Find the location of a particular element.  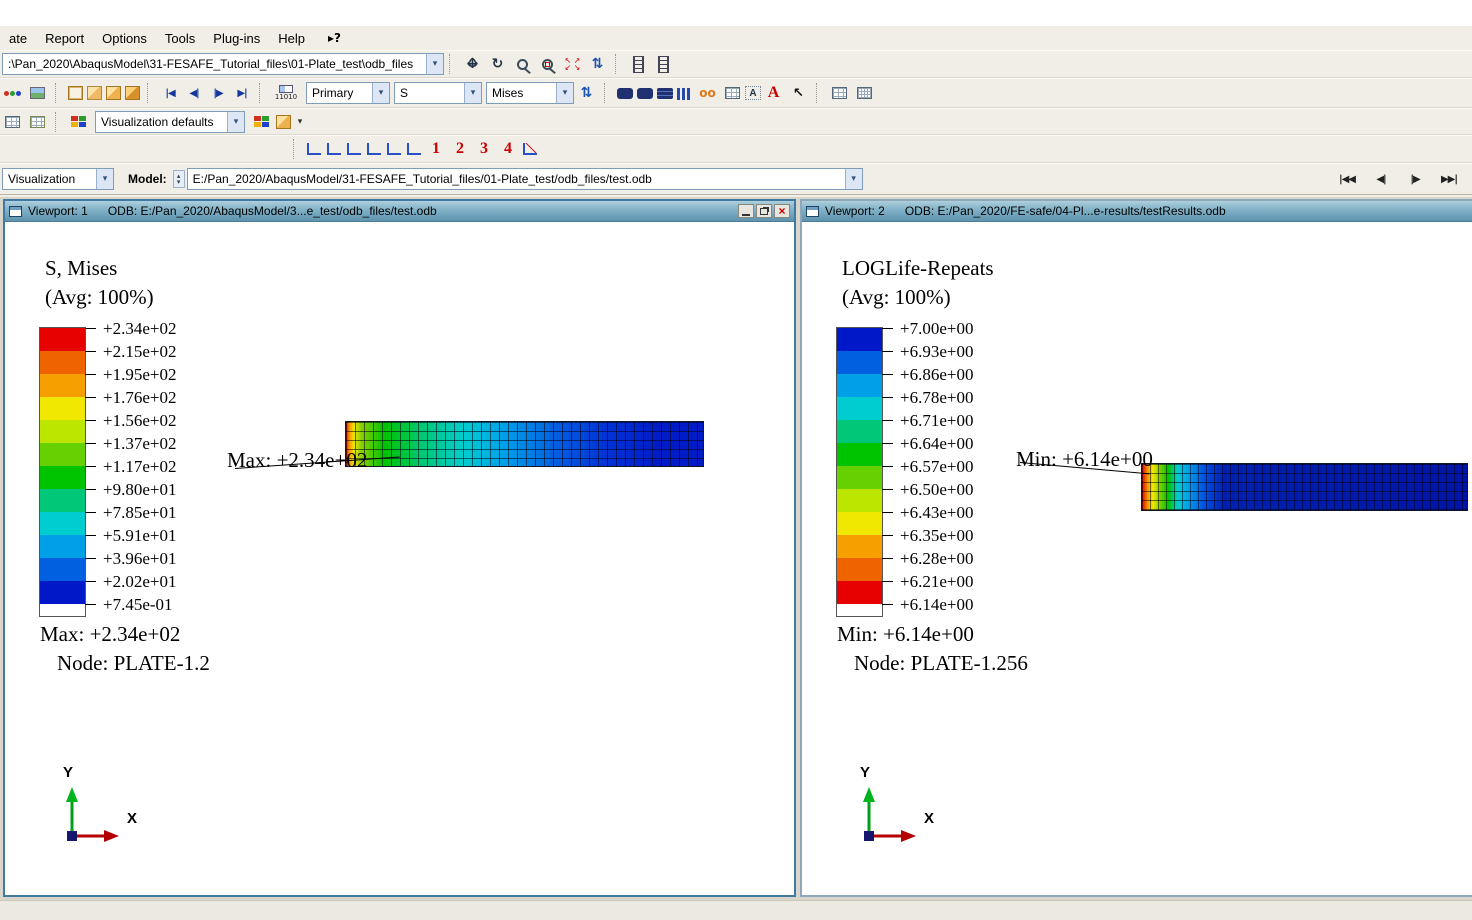

create-display-group-icon is located at coordinates (12, 121).